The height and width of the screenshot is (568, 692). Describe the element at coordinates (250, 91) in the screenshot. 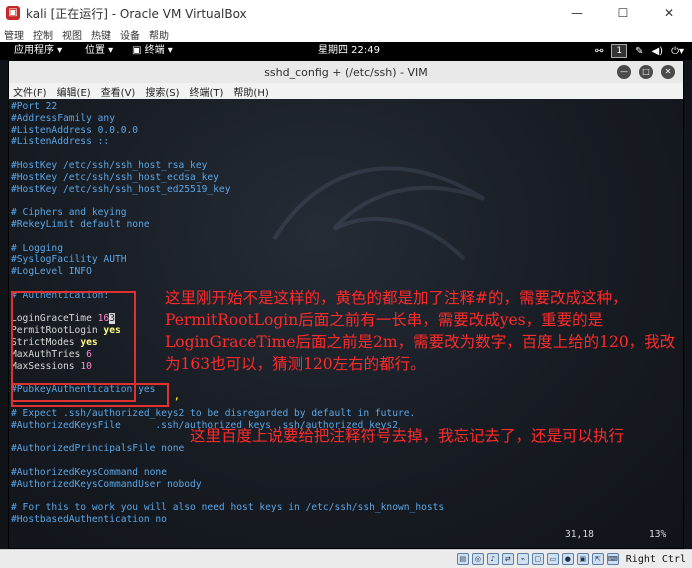

I see `terminal-menu-help: 帮助(H)` at that location.